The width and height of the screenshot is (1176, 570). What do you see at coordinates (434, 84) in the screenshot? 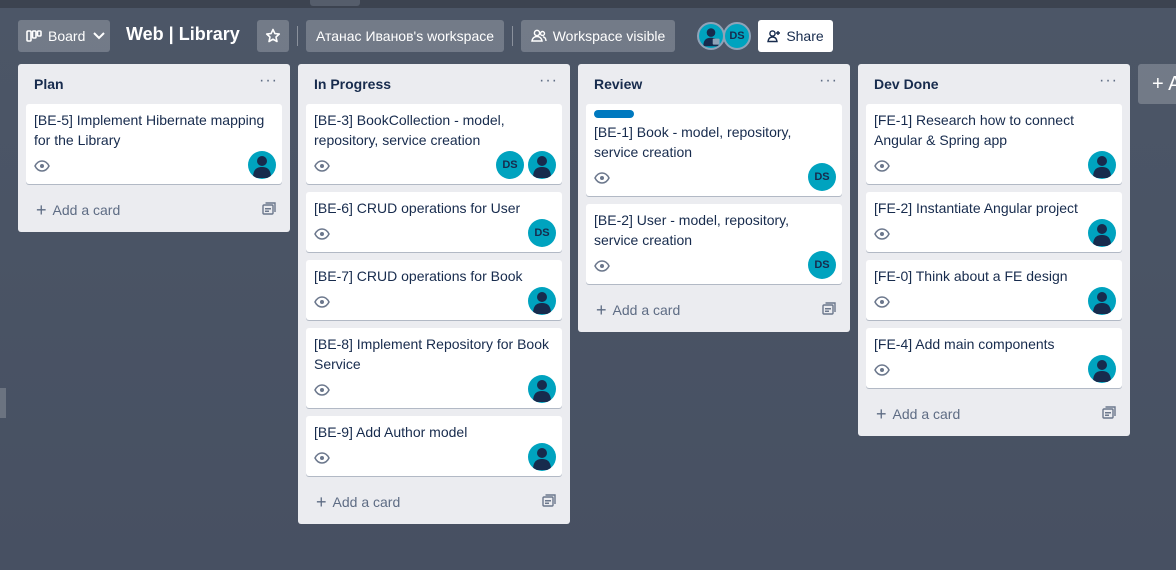
I see `list-header: In Progress ···` at bounding box center [434, 84].